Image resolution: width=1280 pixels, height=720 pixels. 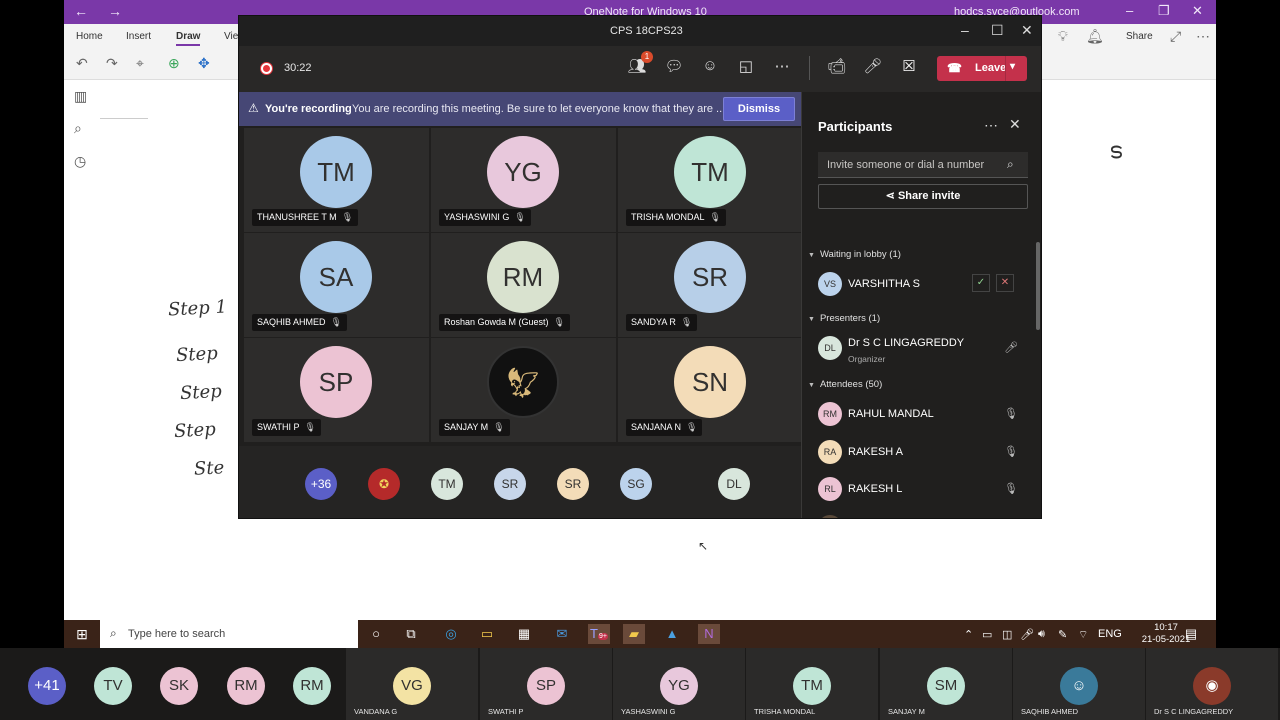 What do you see at coordinates (487, 634) in the screenshot?
I see `file-explorer-icon: ▭` at bounding box center [487, 634].